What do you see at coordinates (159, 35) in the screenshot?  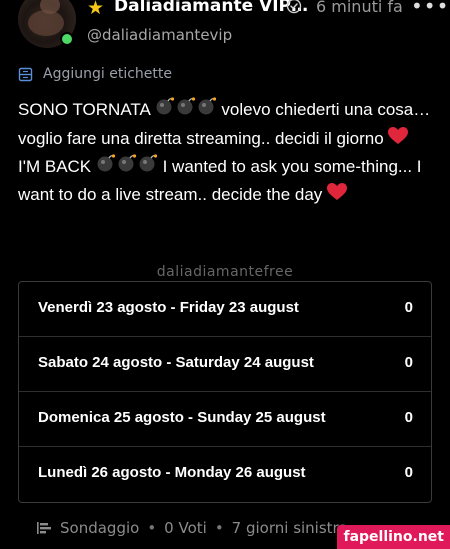 I see `username: @daliadiamantevip` at bounding box center [159, 35].